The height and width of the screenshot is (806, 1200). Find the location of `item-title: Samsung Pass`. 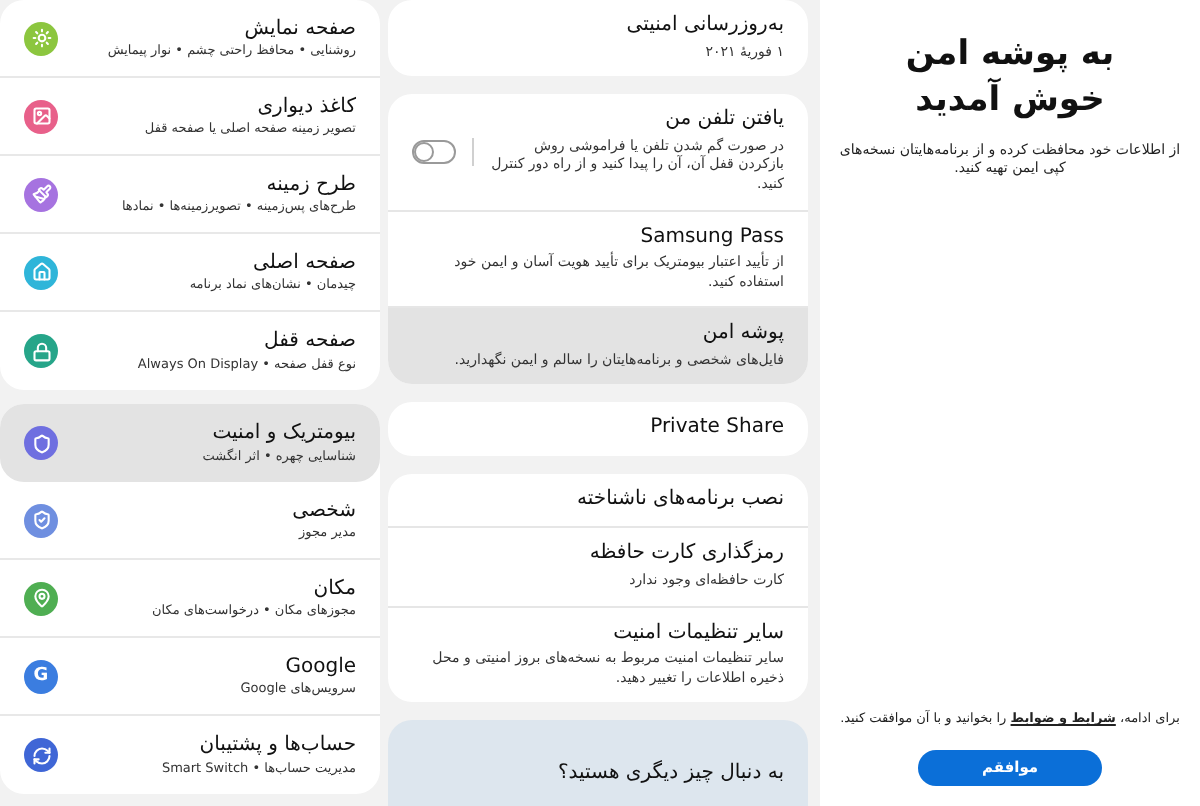

item-title: Samsung Pass is located at coordinates (712, 237).